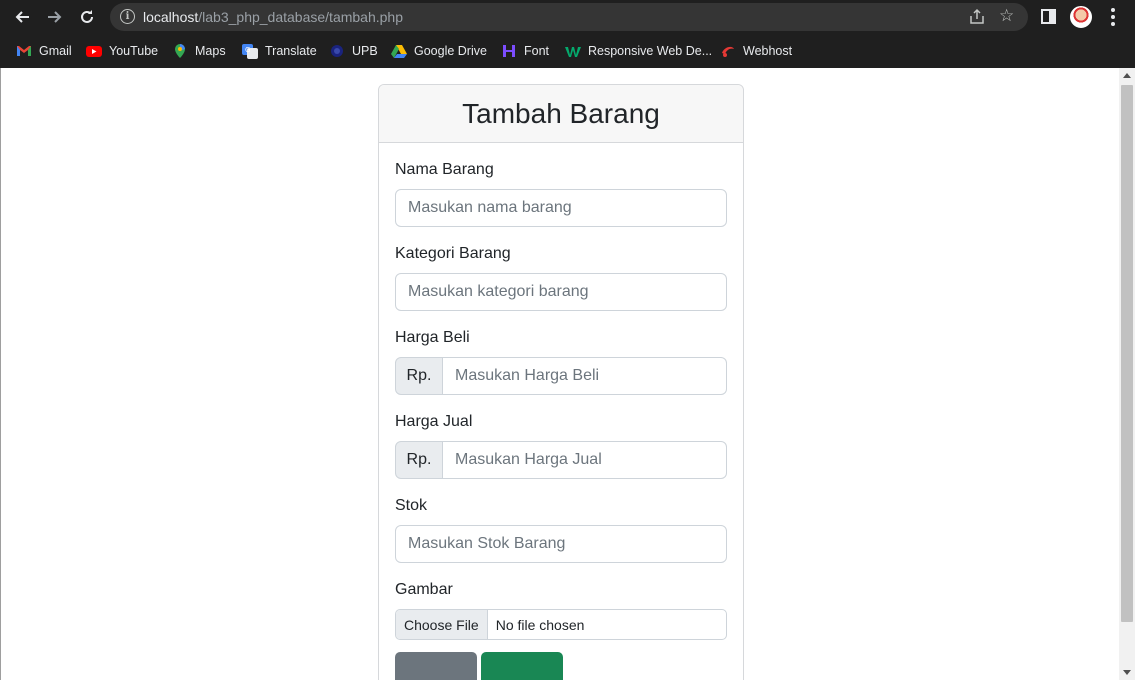 This screenshot has width=1135, height=680. Describe the element at coordinates (585, 460) in the screenshot. I see `harga-jual-input` at that location.